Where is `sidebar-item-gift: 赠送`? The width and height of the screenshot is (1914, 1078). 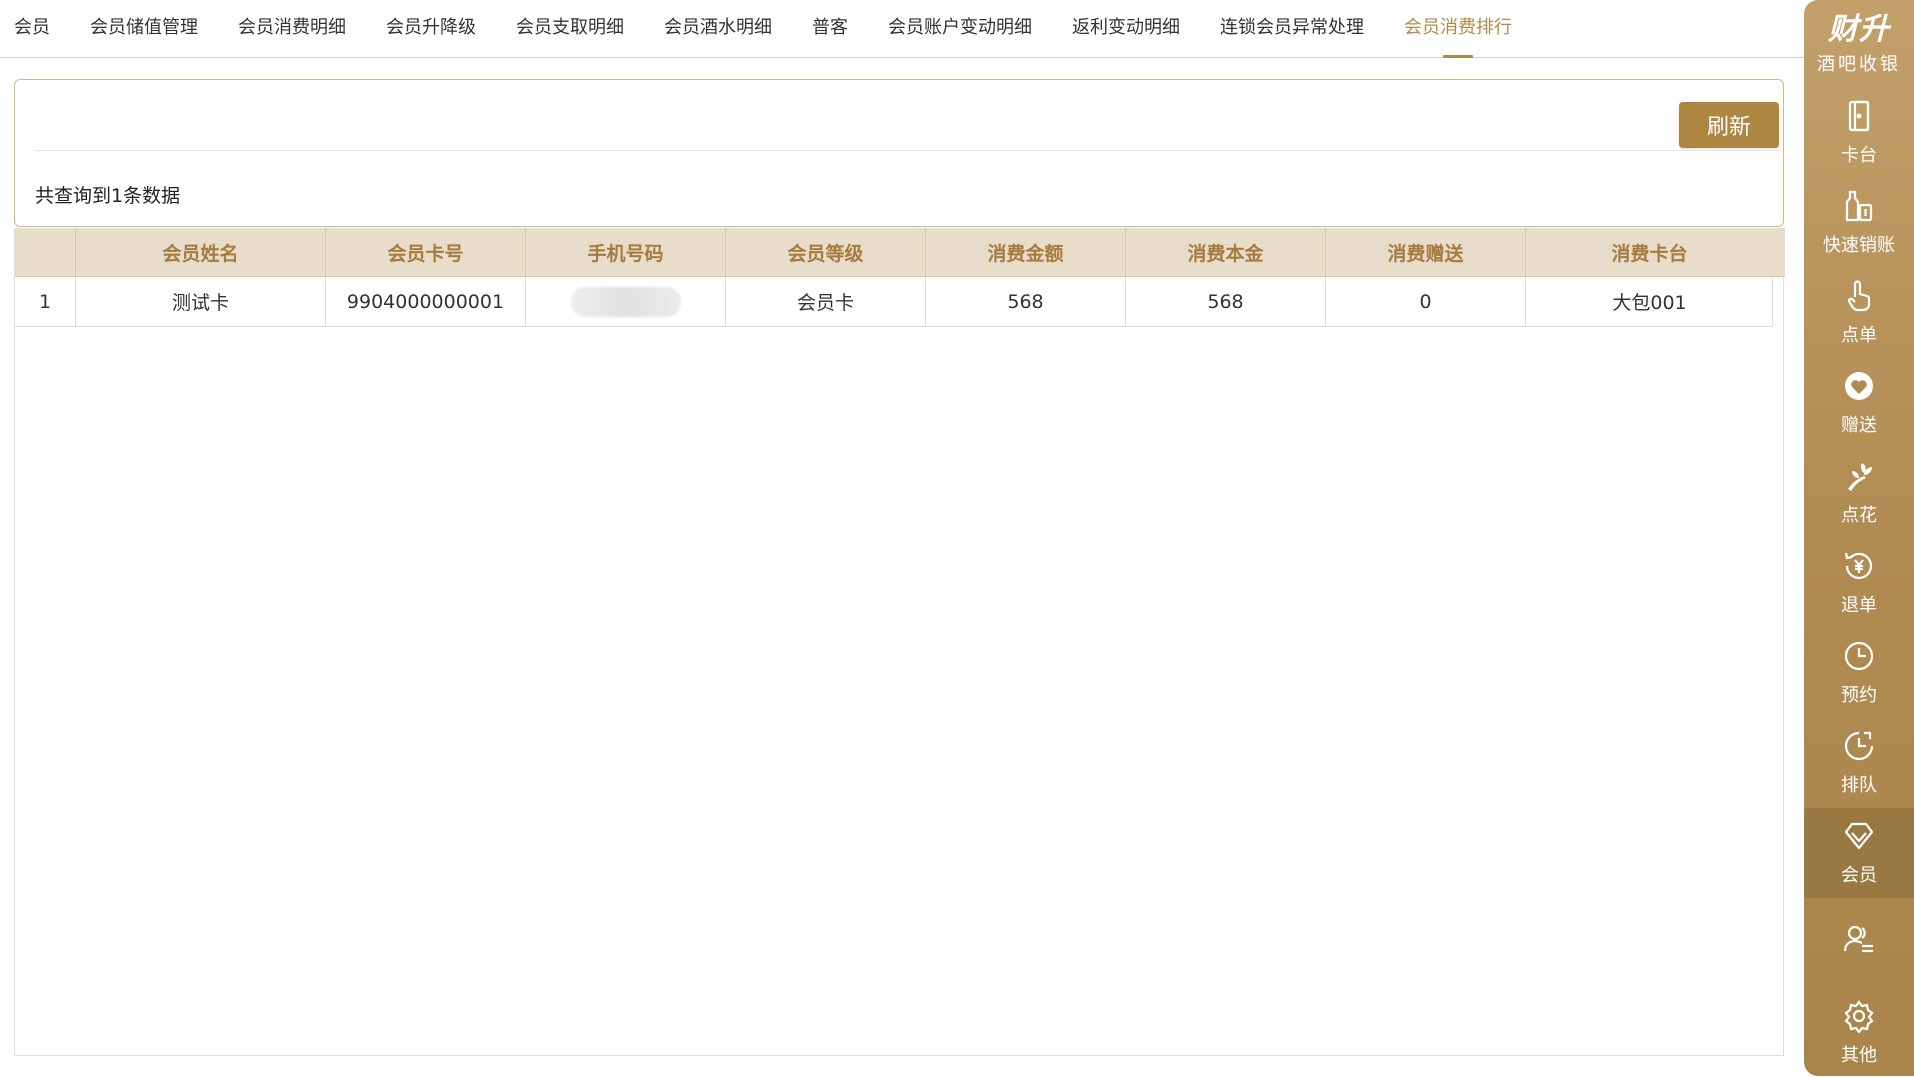
sidebar-item-gift: 赠送 is located at coordinates (1859, 403).